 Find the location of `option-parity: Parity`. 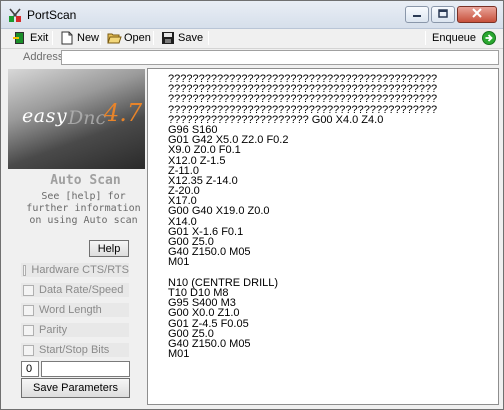

option-parity: Parity is located at coordinates (75, 330).